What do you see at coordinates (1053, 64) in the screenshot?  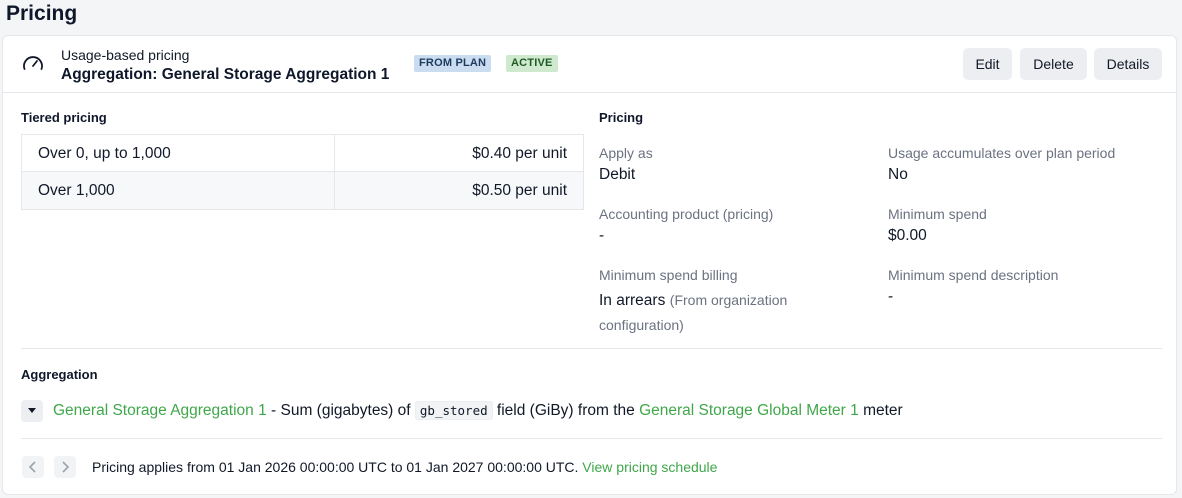 I see `delete-button: Delete` at bounding box center [1053, 64].